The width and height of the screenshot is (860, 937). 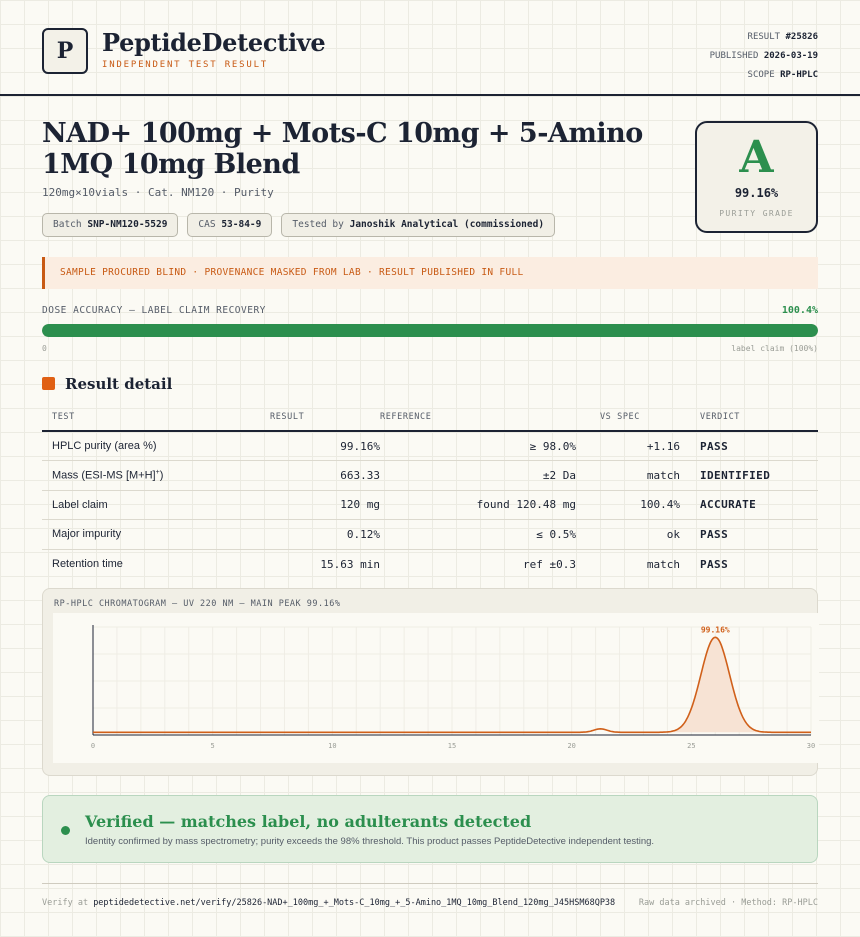 I want to click on purity-grade-card: A 99.16% PURITY GRADE, so click(x=756, y=177).